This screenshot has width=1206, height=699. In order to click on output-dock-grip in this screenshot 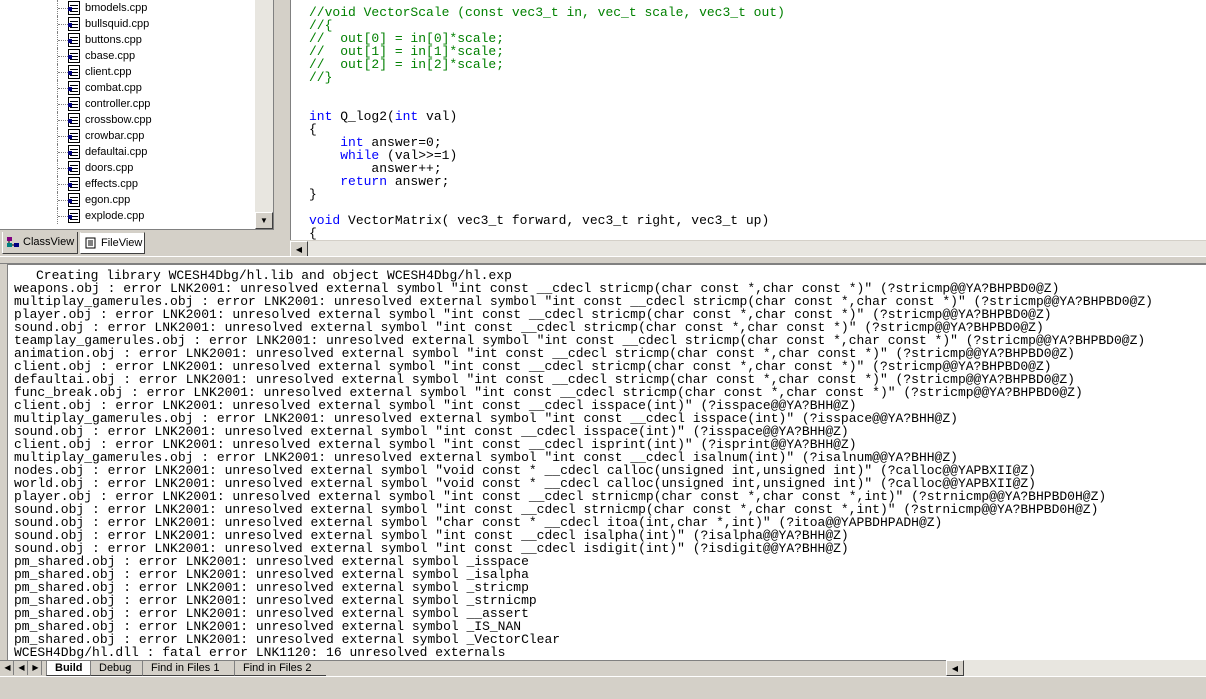, I will do `click(4, 462)`.